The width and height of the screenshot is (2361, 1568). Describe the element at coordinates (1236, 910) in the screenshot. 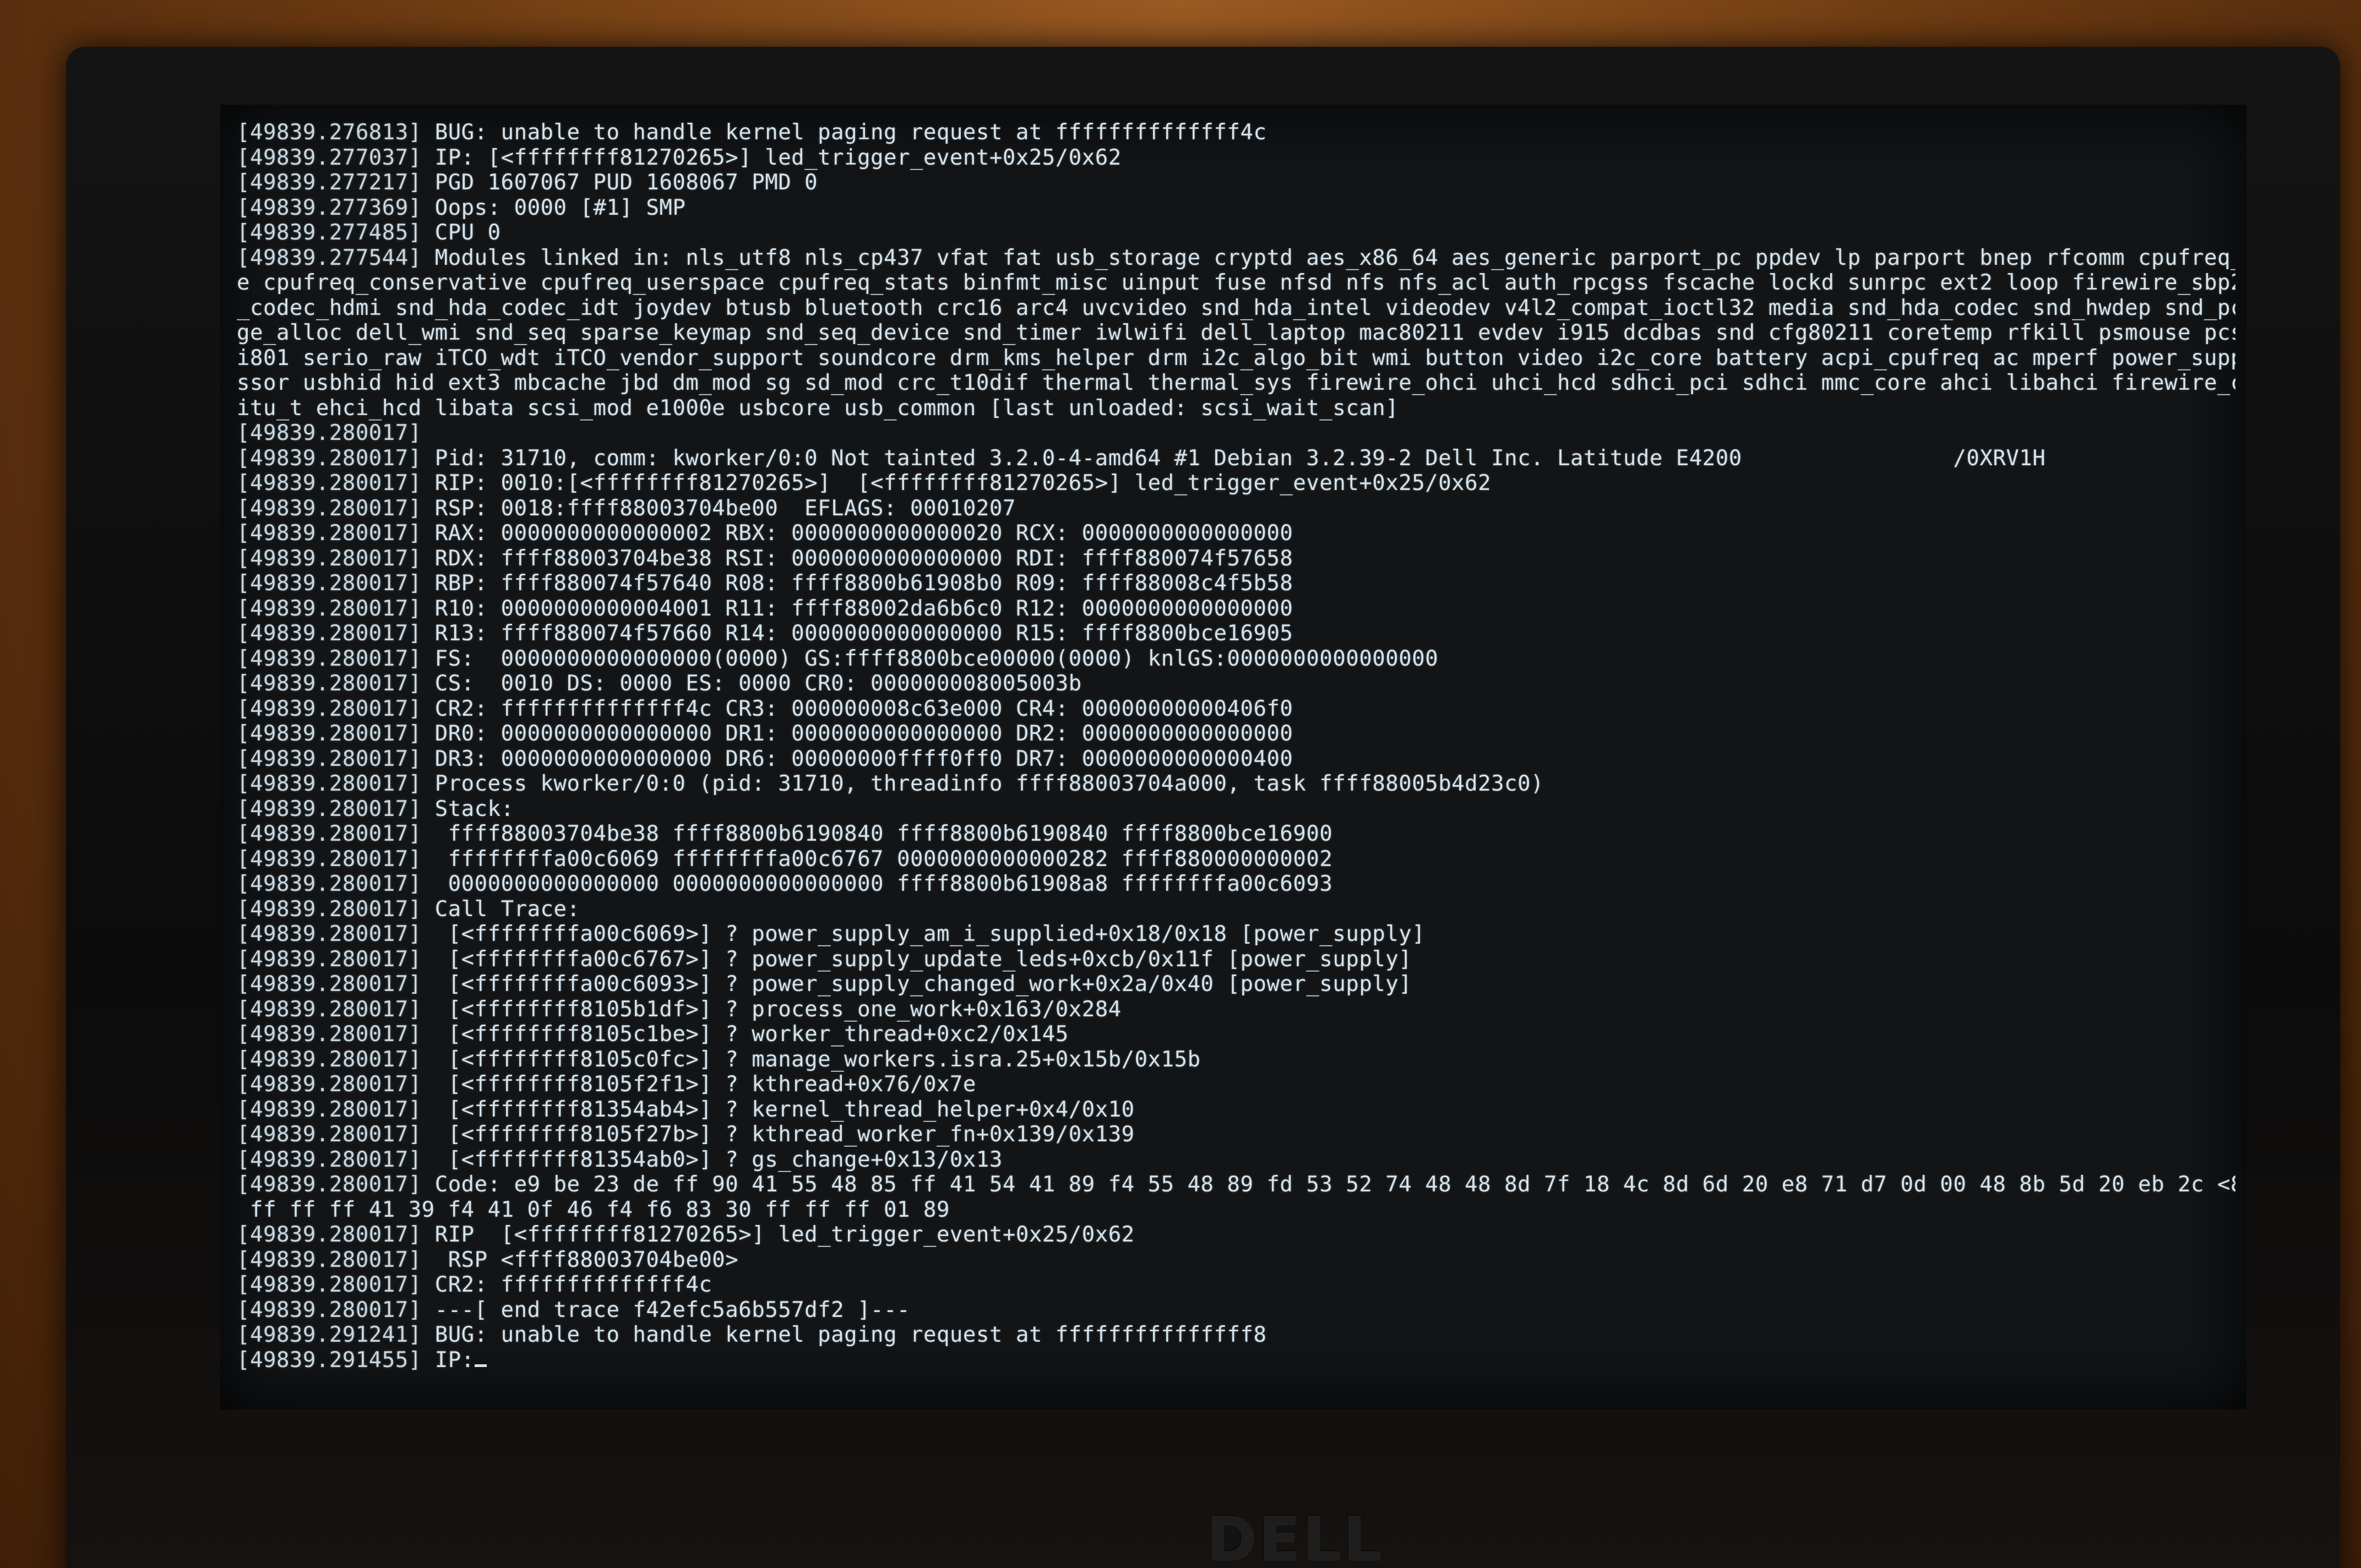

I see `console-line: [49839.280017] Call Trace:` at that location.